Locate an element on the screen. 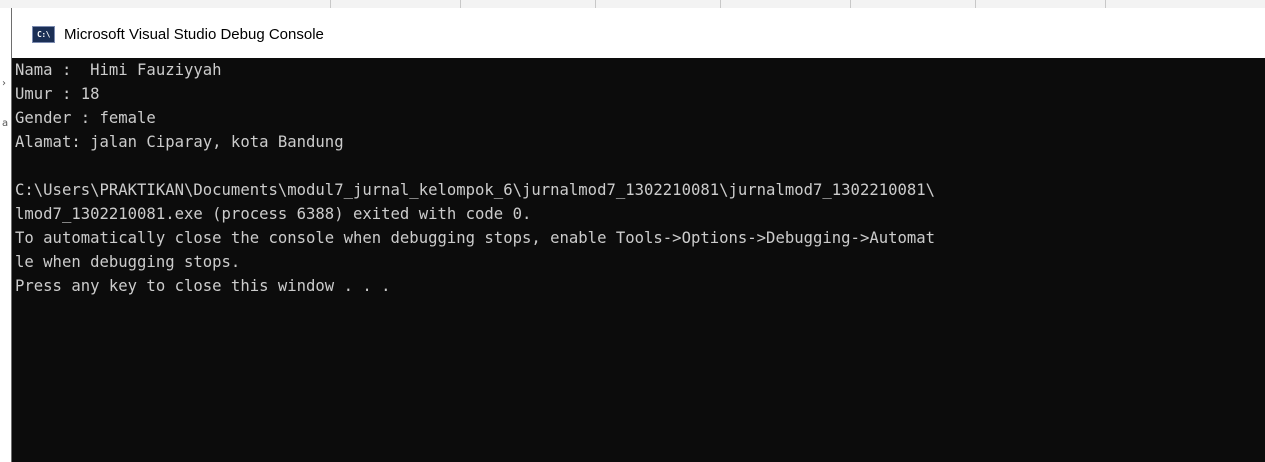 The image size is (1265, 462). console-line: Alamat: jalan Ciparay, kota Bandung is located at coordinates (179, 142).